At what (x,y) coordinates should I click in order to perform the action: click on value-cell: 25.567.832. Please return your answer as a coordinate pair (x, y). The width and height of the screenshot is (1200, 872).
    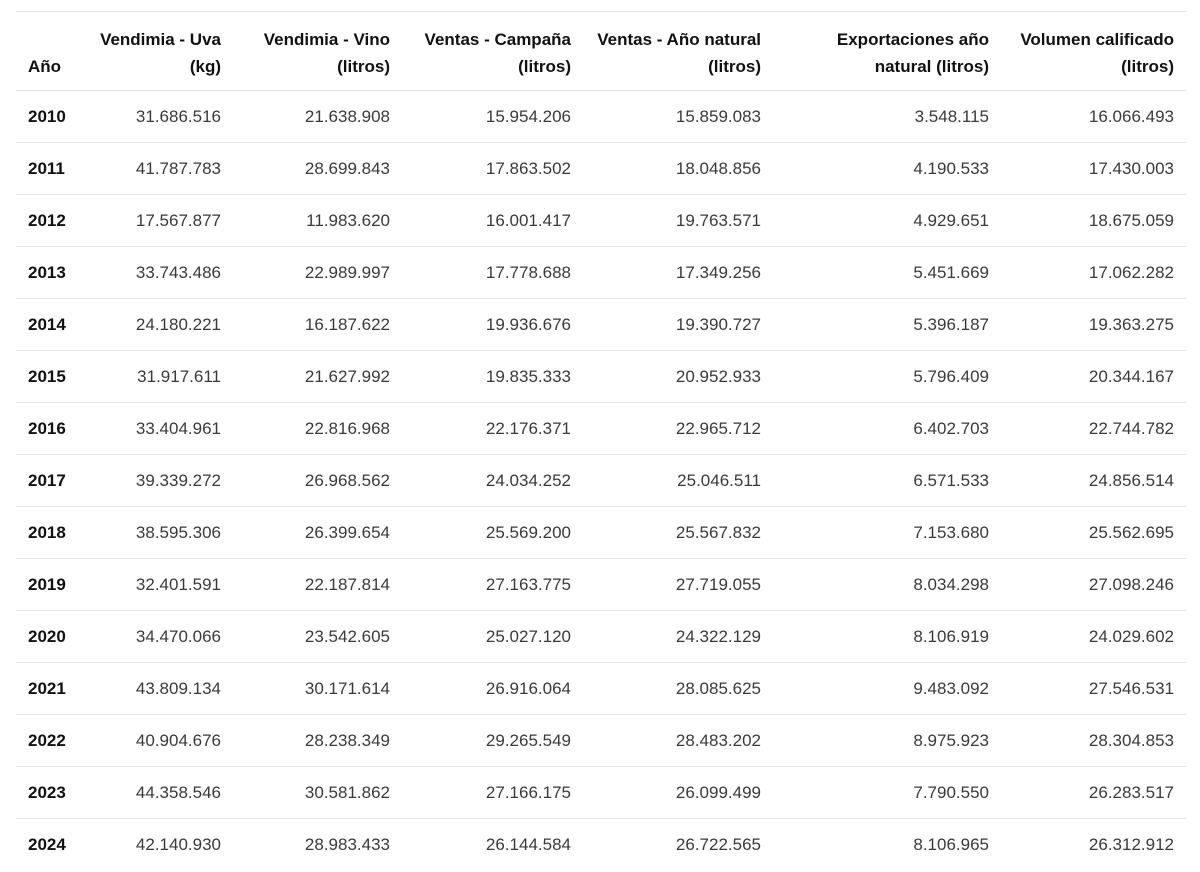
    Looking at the image, I should click on (718, 532).